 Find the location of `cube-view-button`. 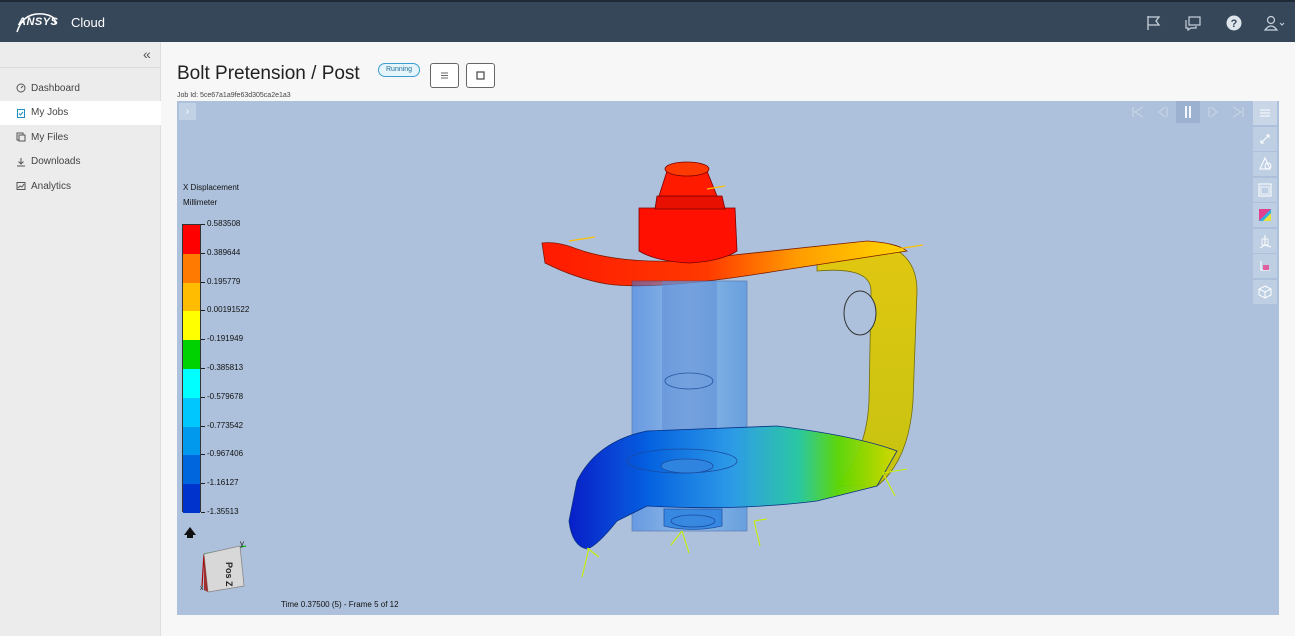

cube-view-button is located at coordinates (1265, 291).